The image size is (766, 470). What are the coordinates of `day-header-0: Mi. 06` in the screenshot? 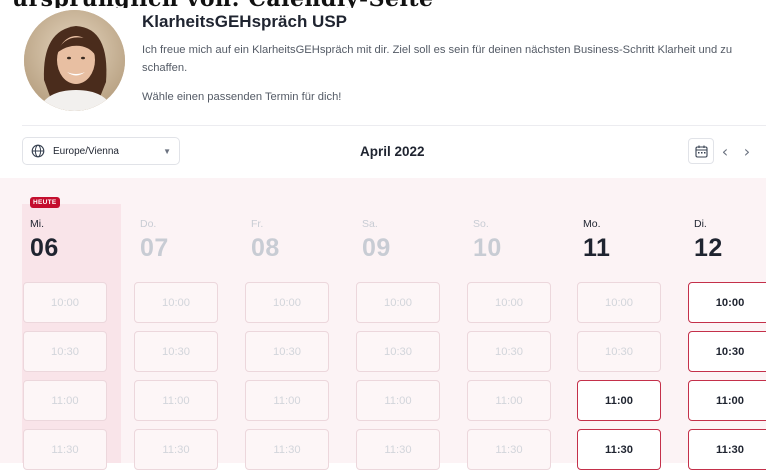 It's located at (80, 240).